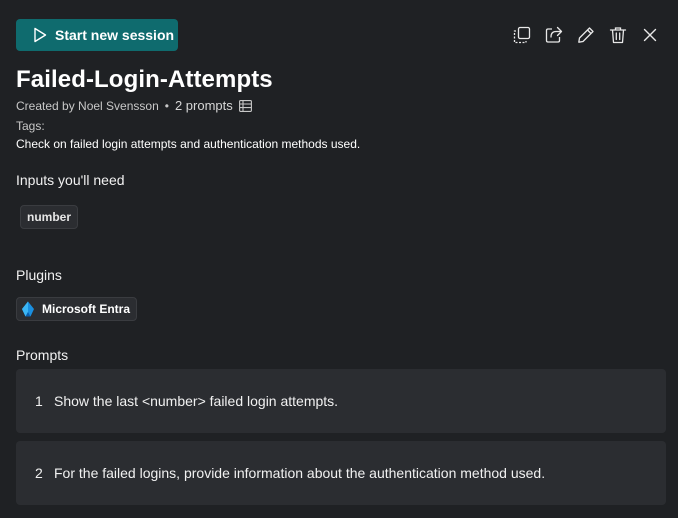 This screenshot has width=678, height=518. I want to click on promptbook-title: Failed-Login-Attempts, so click(144, 79).